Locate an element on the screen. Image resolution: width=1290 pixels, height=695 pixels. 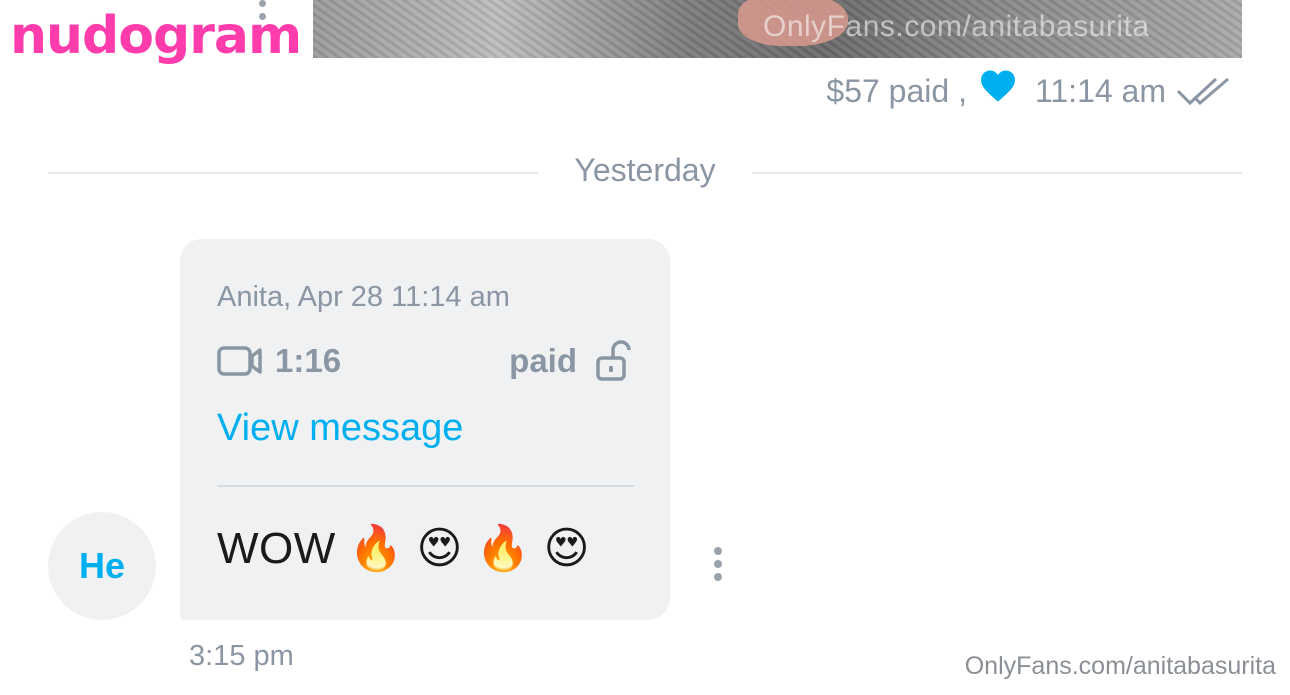
paid-label: paid is located at coordinates (543, 360).